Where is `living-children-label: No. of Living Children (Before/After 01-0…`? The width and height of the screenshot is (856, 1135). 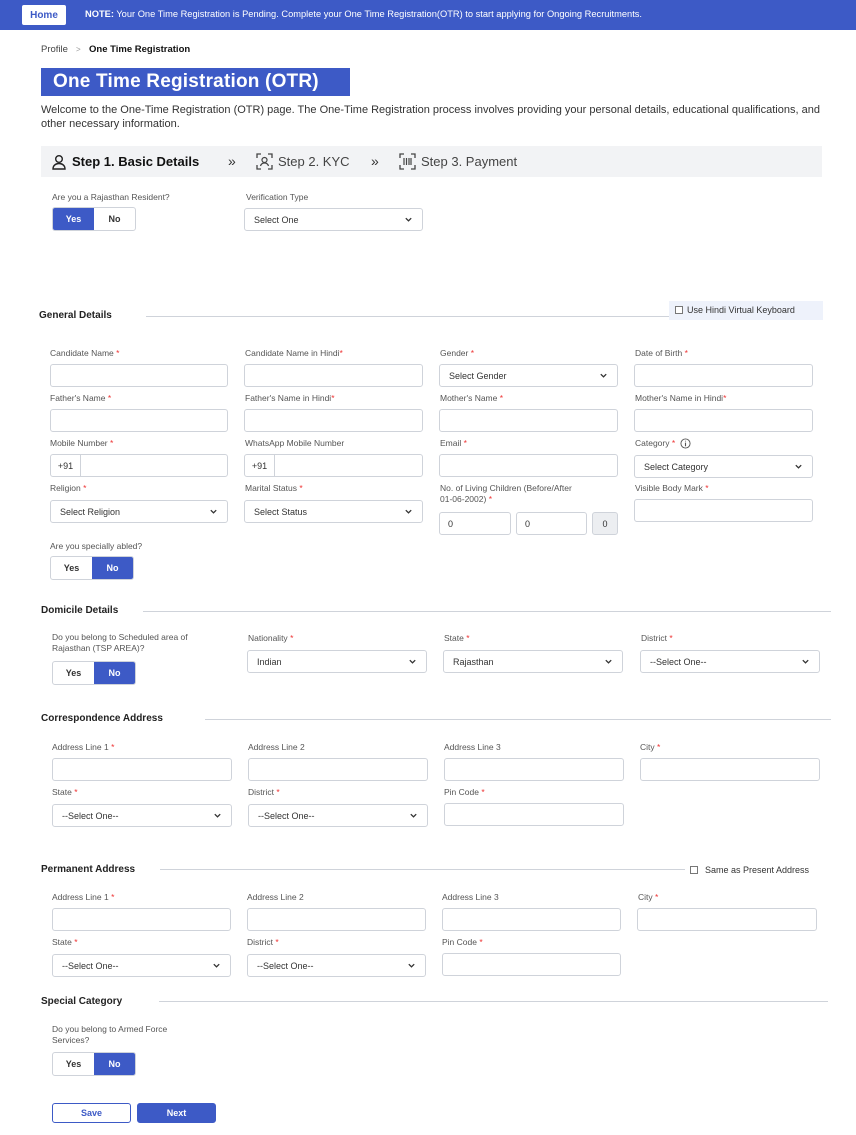
living-children-label: No. of Living Children (Before/After 01-0… is located at coordinates (506, 493).